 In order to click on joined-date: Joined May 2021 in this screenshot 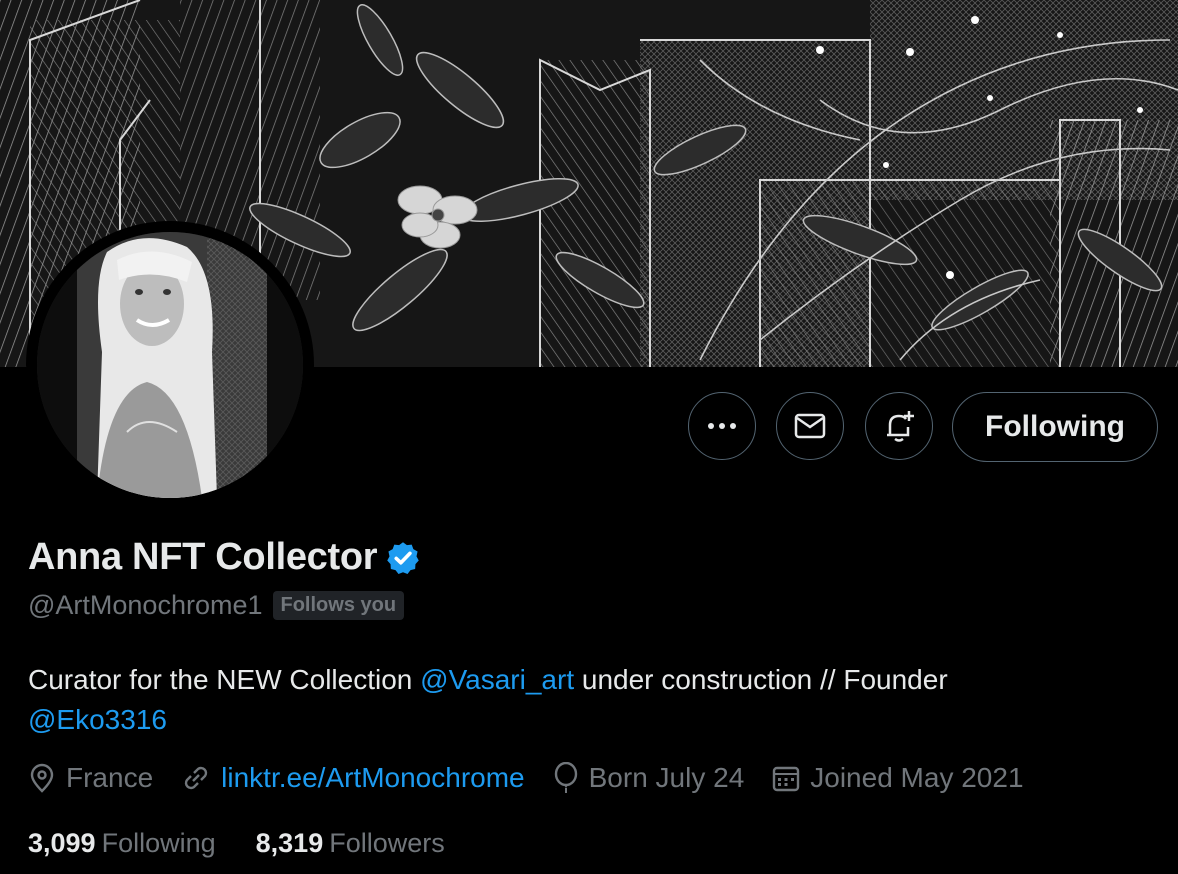, I will do `click(898, 778)`.